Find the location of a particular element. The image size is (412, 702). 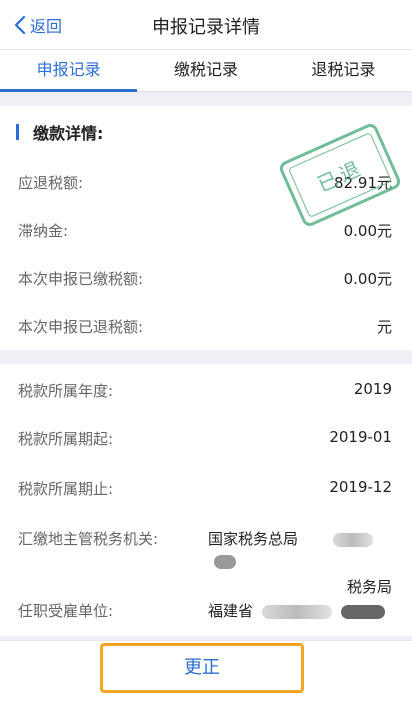

row-label: 任职受雇单位: is located at coordinates (66, 611).